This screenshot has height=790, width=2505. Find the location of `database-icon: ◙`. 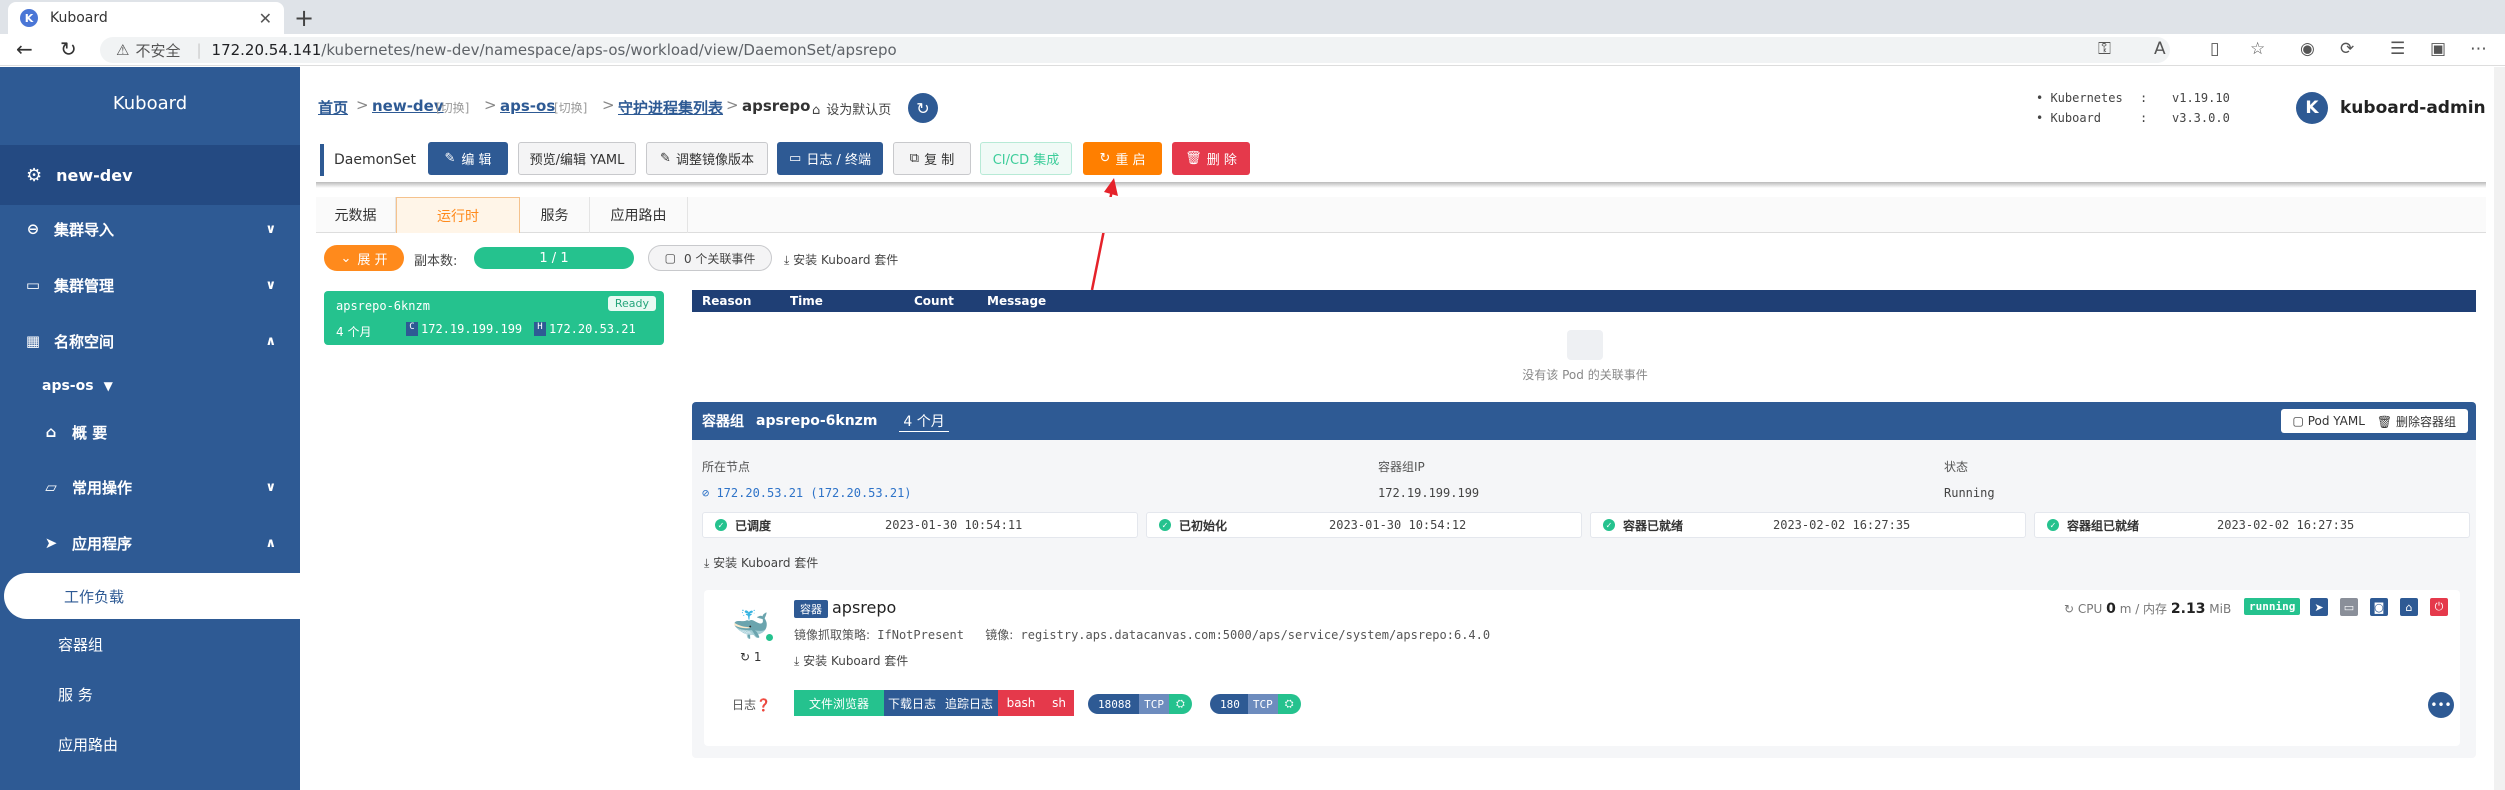

database-icon: ◙ is located at coordinates (2379, 607).